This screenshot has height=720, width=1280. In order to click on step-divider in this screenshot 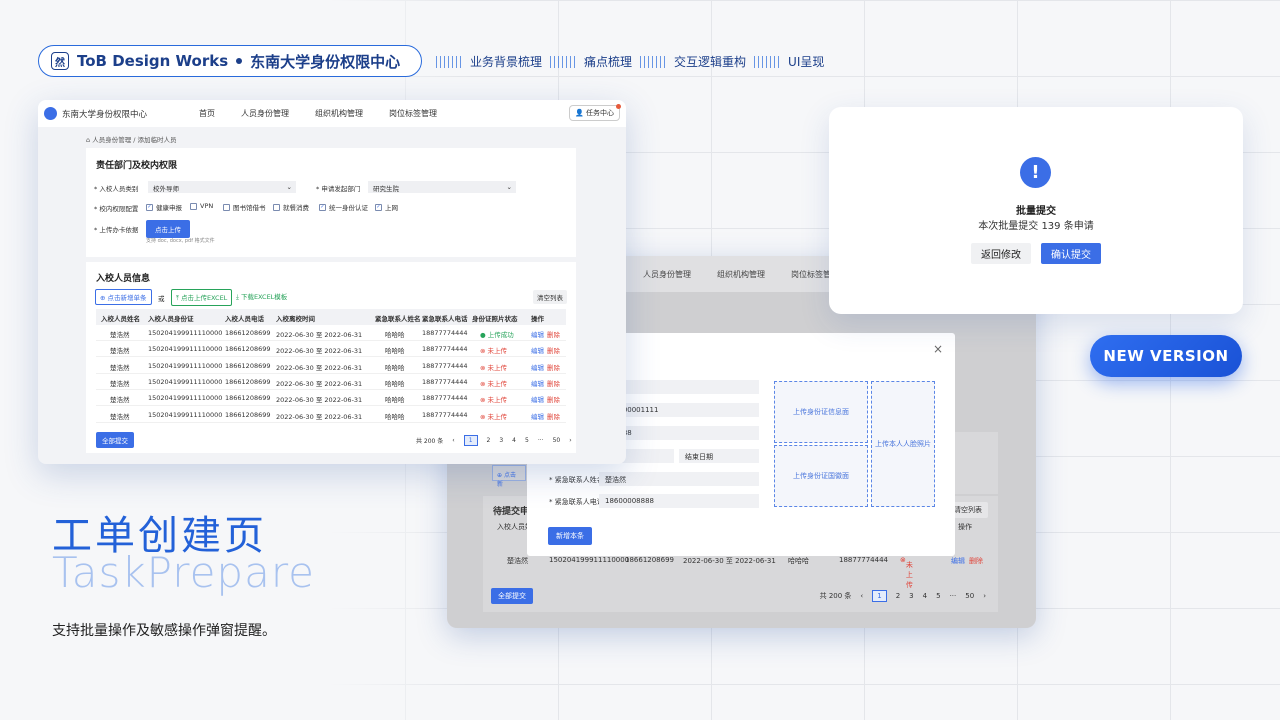, I will do `click(767, 61)`.